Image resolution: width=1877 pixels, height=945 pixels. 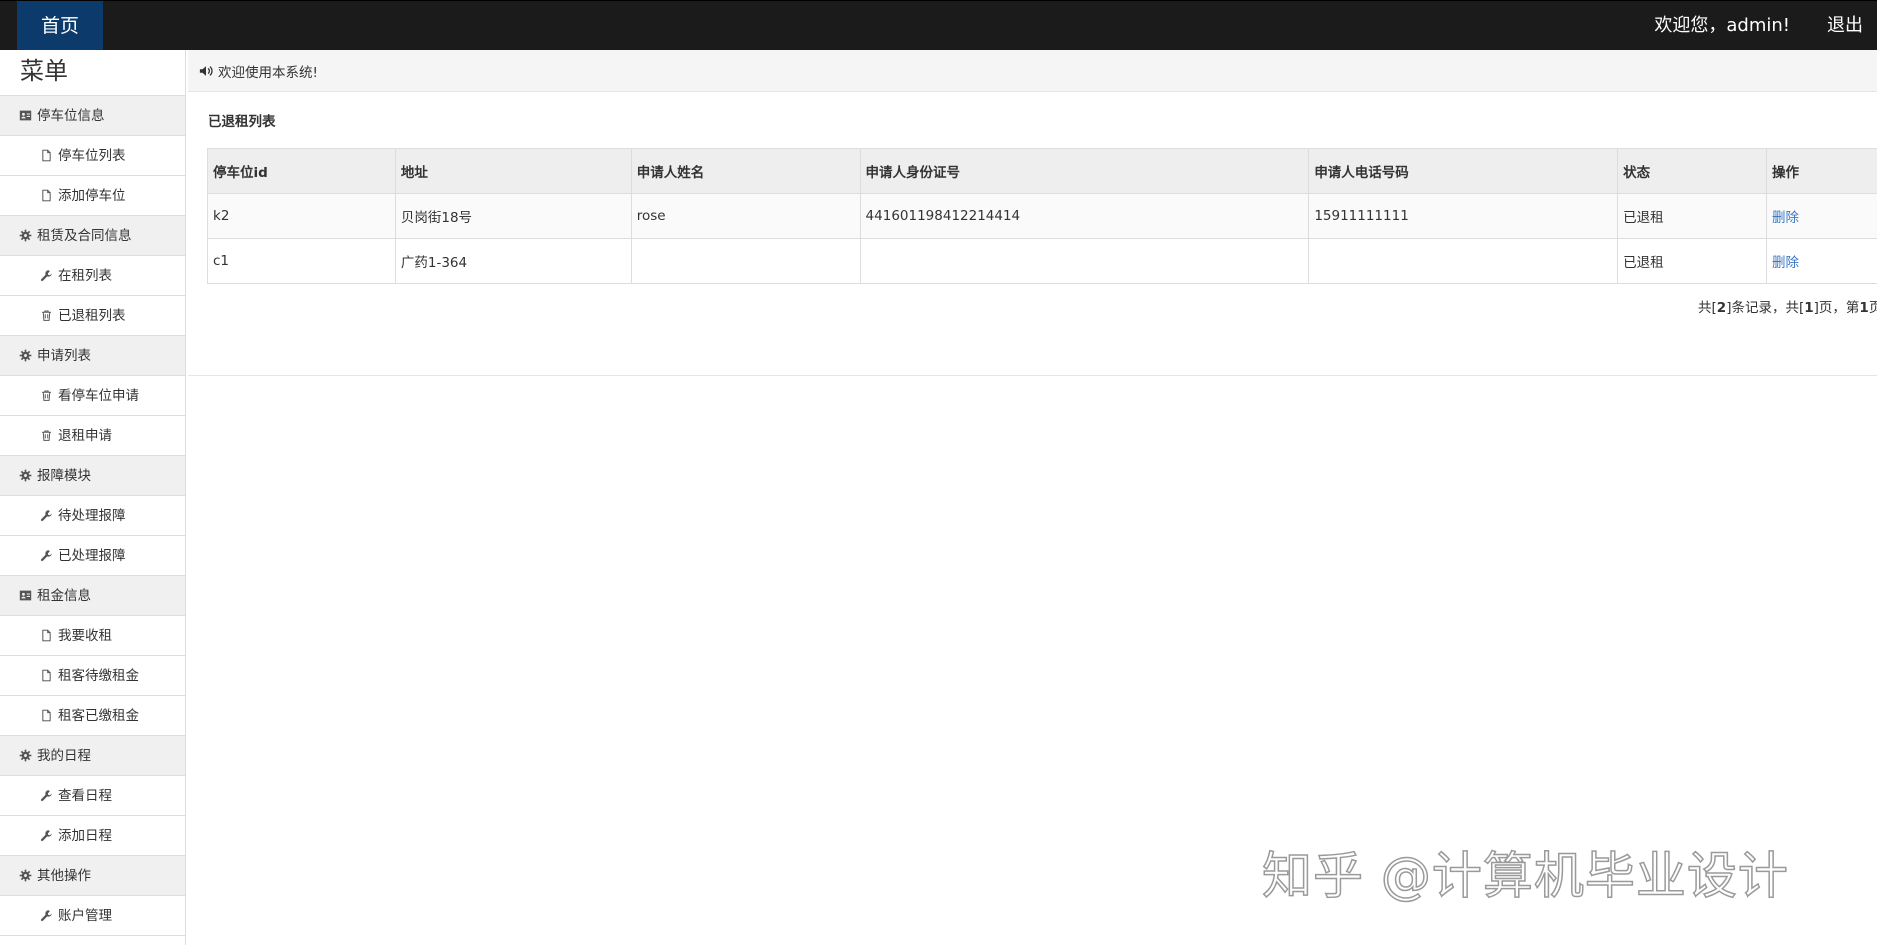 I want to click on col-header-address: 地址, so click(x=513, y=171).